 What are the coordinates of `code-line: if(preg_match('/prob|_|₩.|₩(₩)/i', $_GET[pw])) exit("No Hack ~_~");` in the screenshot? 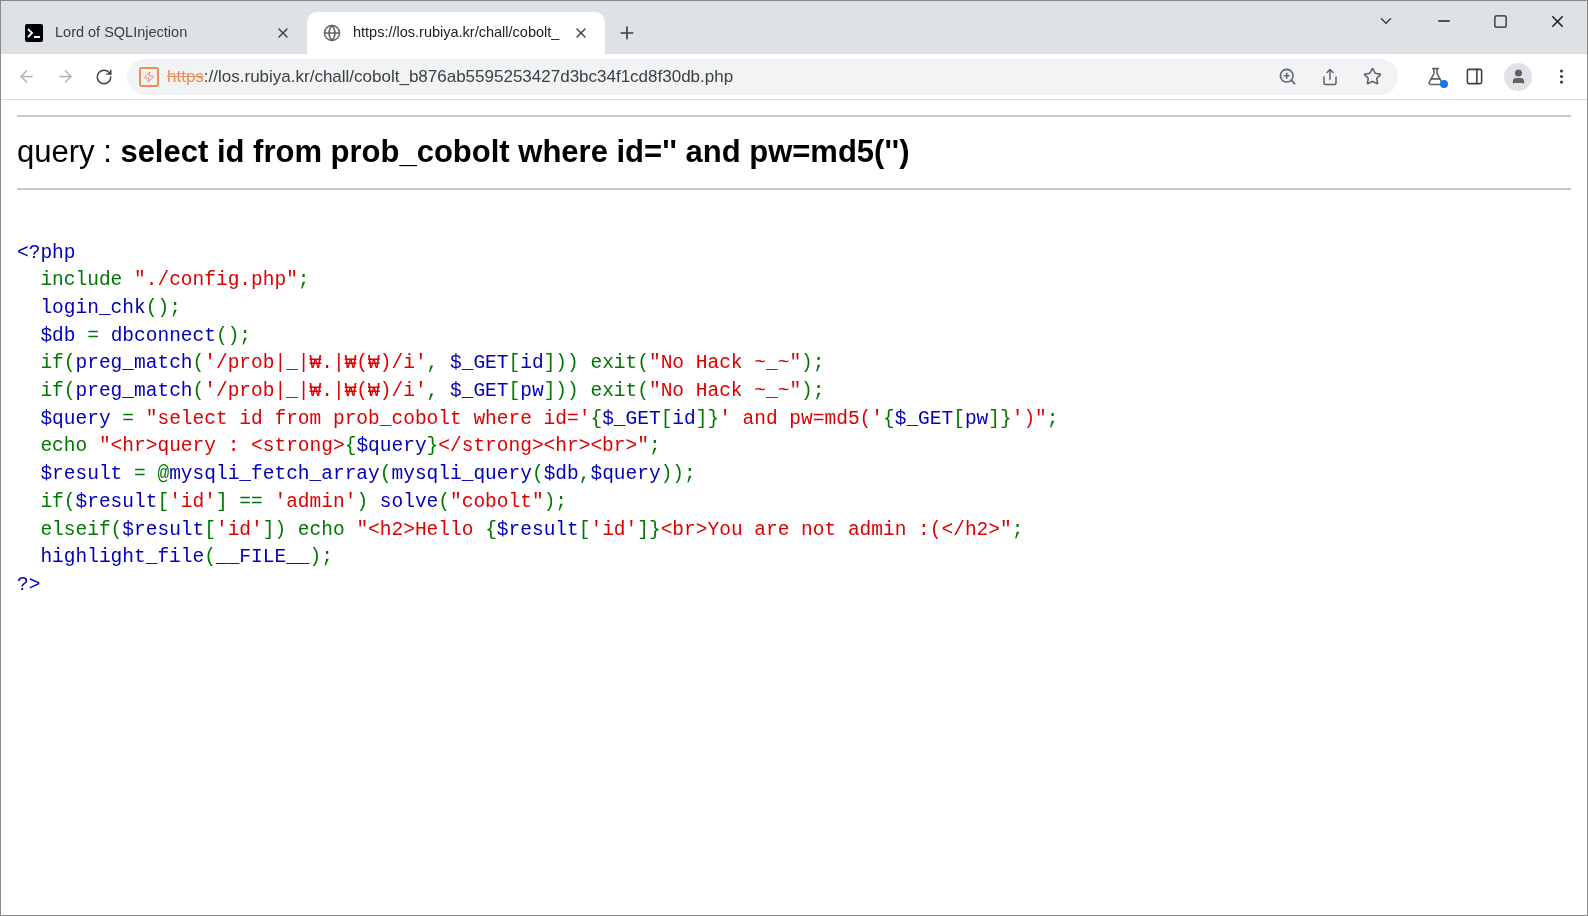 It's located at (432, 391).